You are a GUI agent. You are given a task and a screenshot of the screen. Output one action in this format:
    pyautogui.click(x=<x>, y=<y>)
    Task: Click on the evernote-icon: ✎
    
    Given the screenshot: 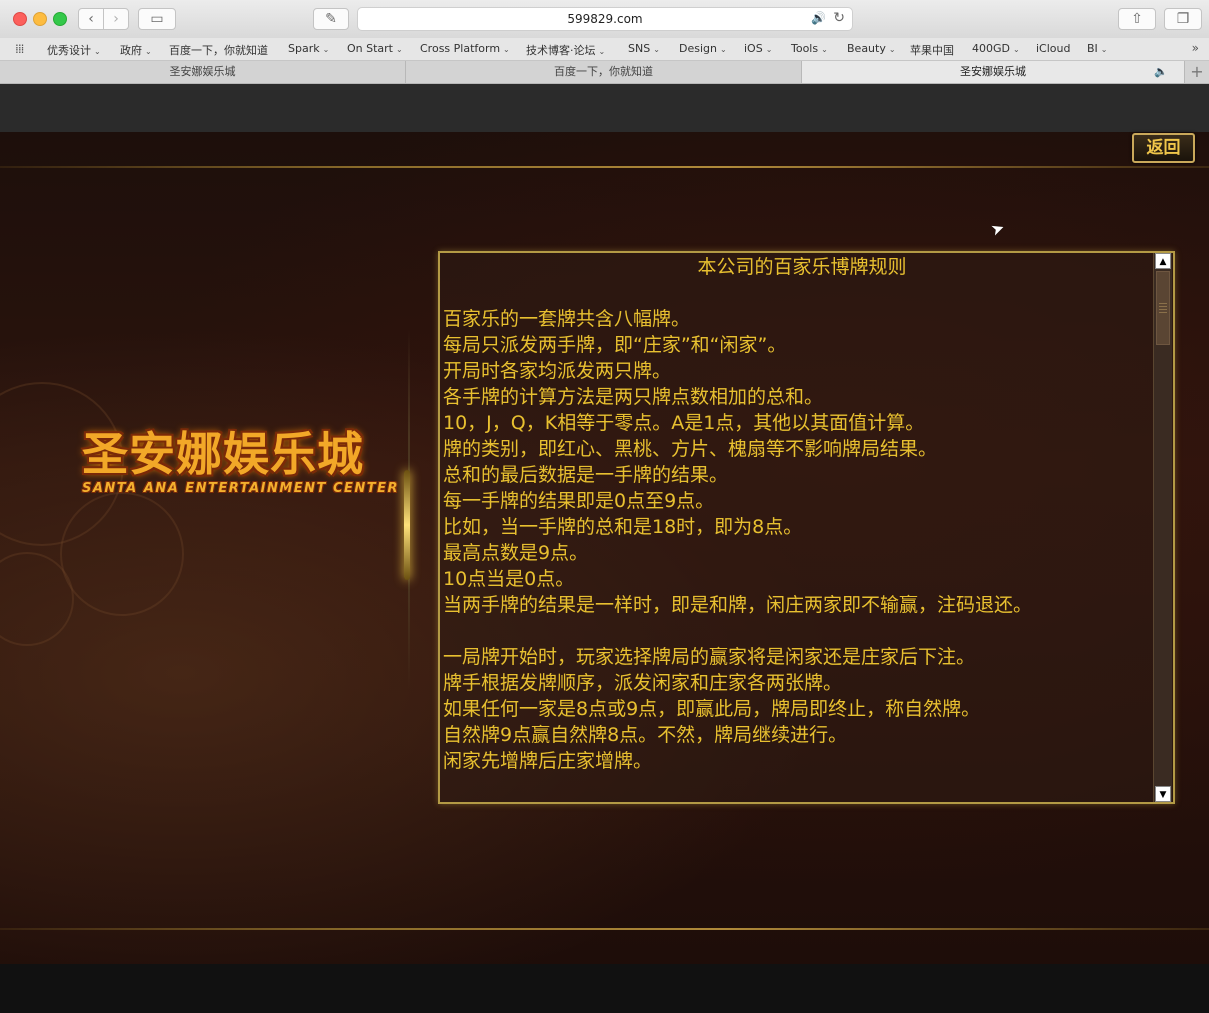 What is the action you would take?
    pyautogui.click(x=331, y=19)
    